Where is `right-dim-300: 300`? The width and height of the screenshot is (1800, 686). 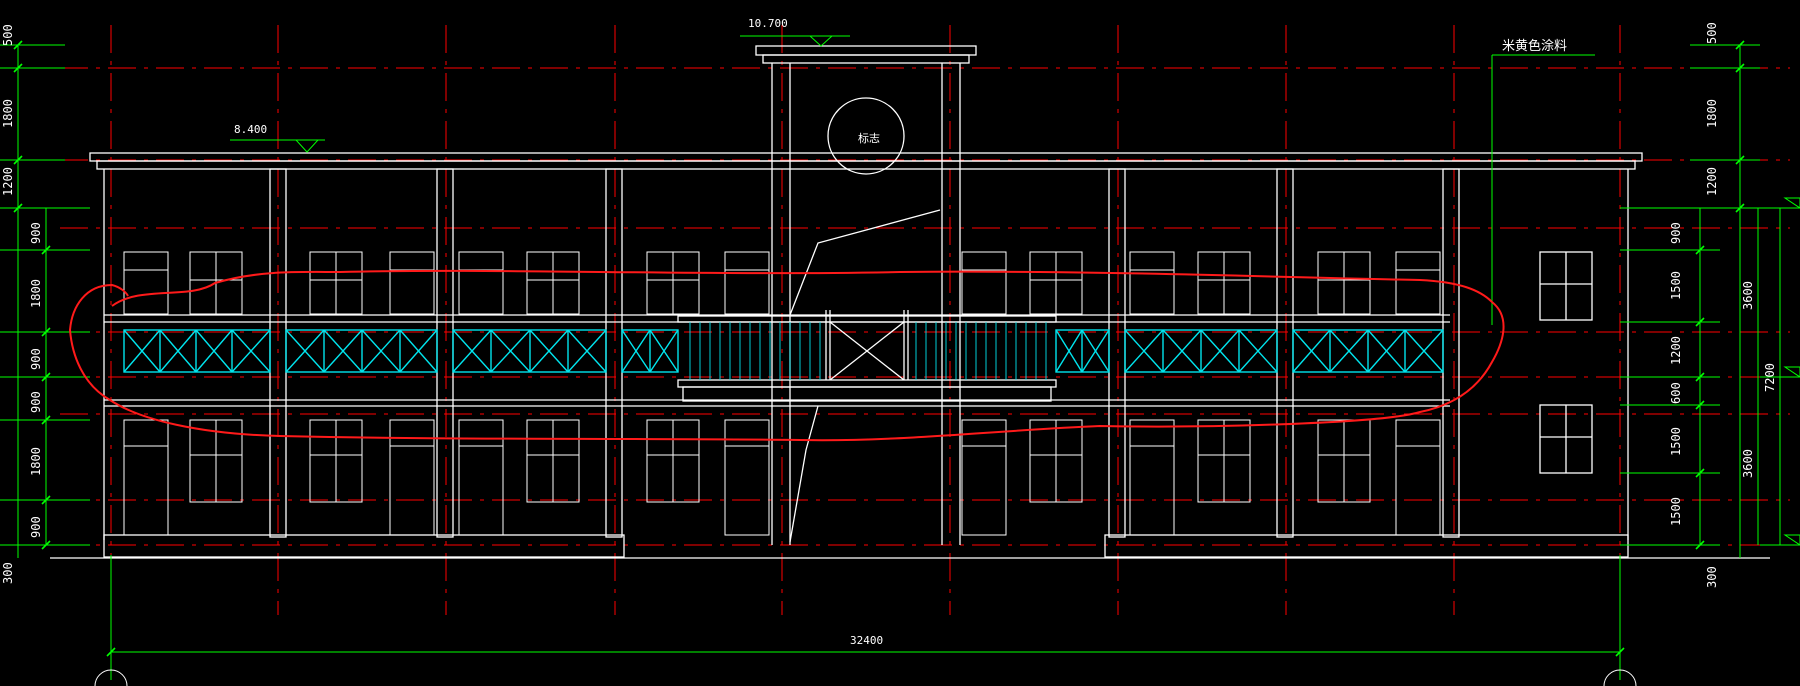
right-dim-300: 300 is located at coordinates (1712, 577).